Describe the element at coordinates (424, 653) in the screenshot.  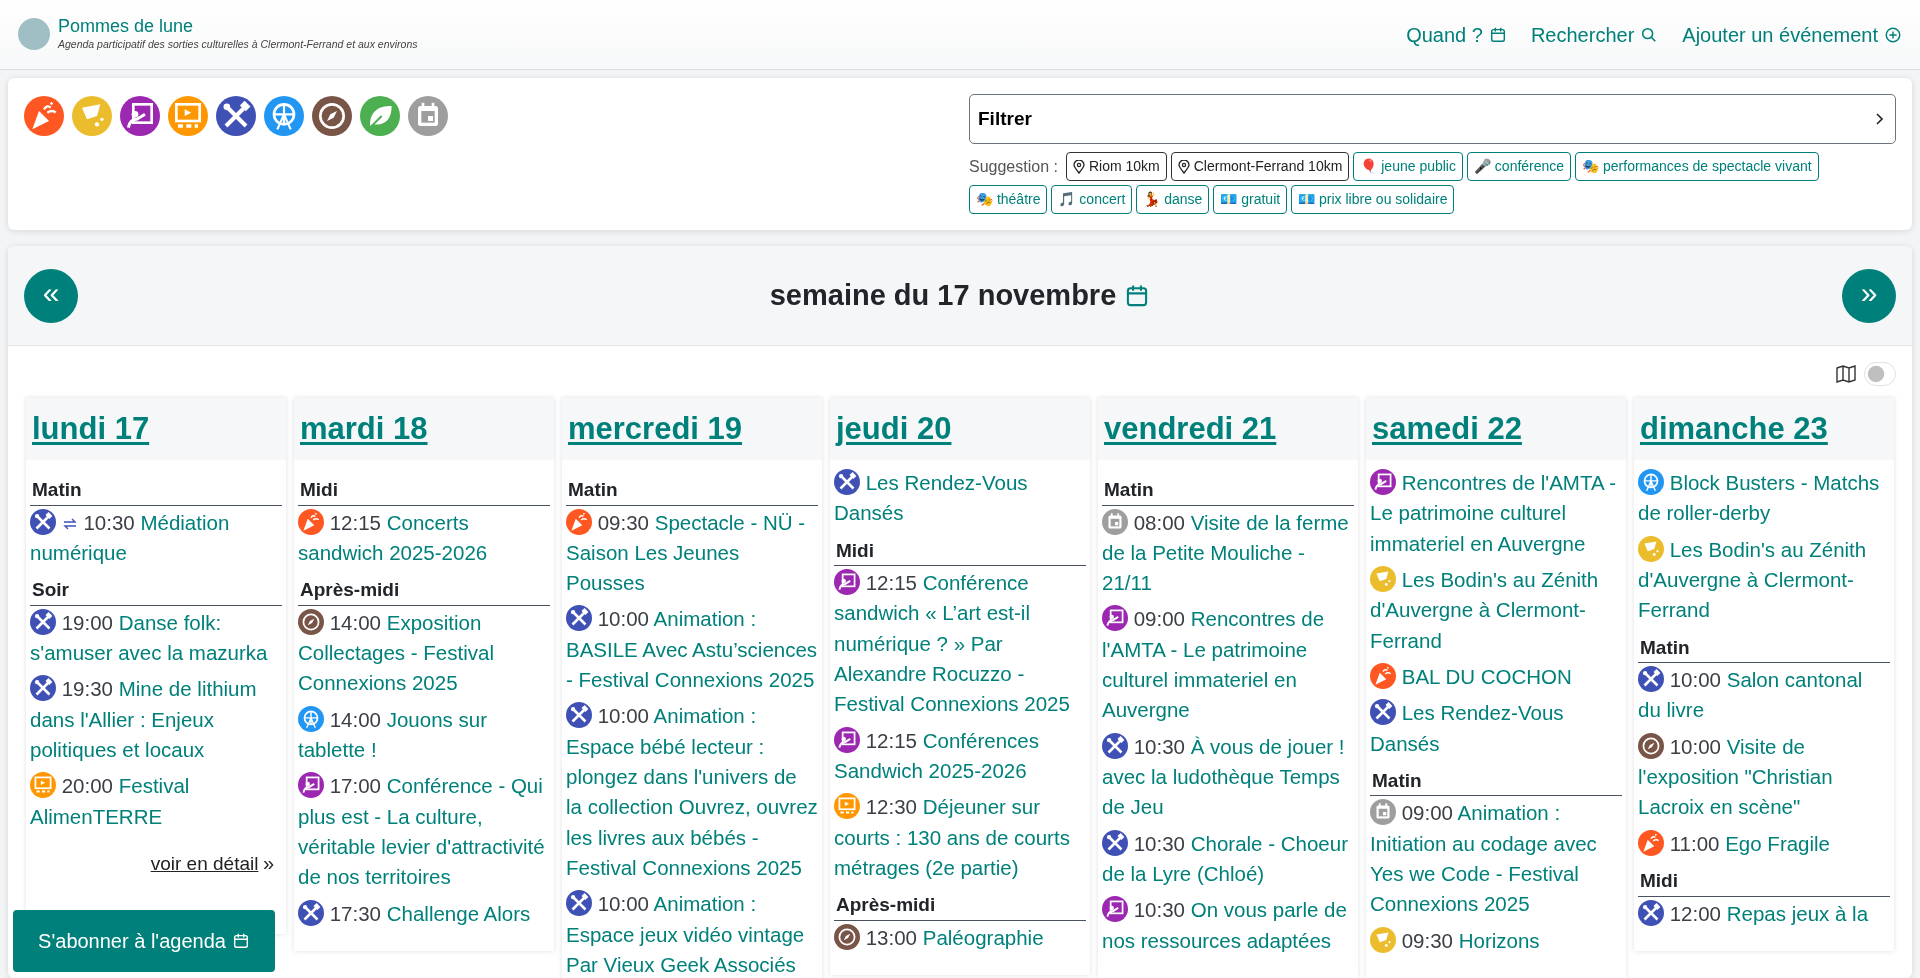
I see `event-link: 14:00 Exposition Collectages - Festival Connexions 2025` at that location.